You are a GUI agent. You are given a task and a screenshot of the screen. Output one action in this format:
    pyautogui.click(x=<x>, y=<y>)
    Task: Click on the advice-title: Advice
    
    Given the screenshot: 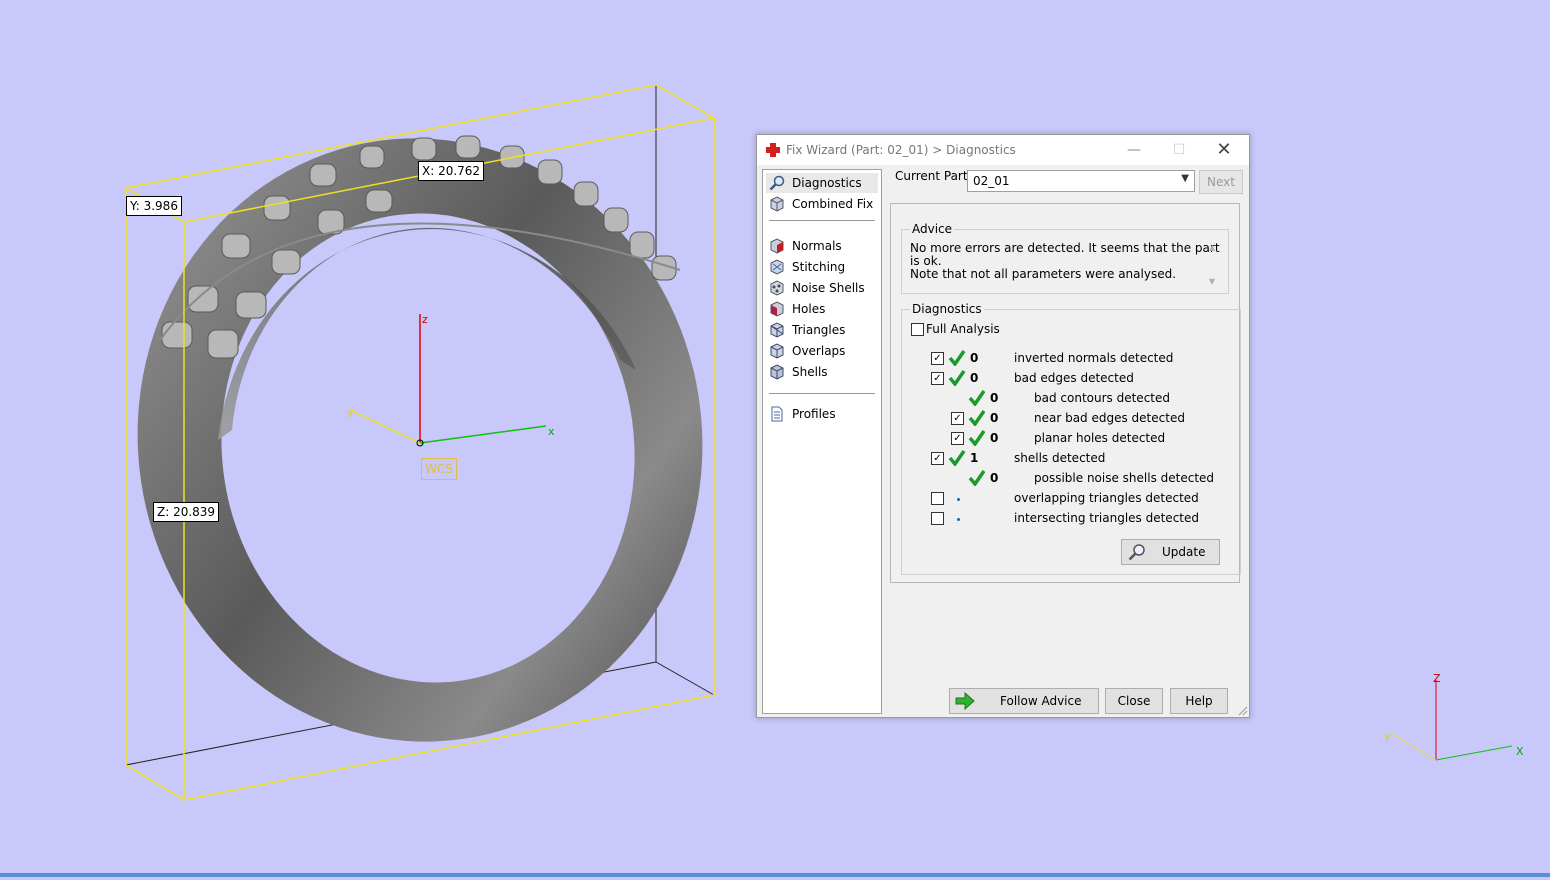 What is the action you would take?
    pyautogui.click(x=932, y=229)
    